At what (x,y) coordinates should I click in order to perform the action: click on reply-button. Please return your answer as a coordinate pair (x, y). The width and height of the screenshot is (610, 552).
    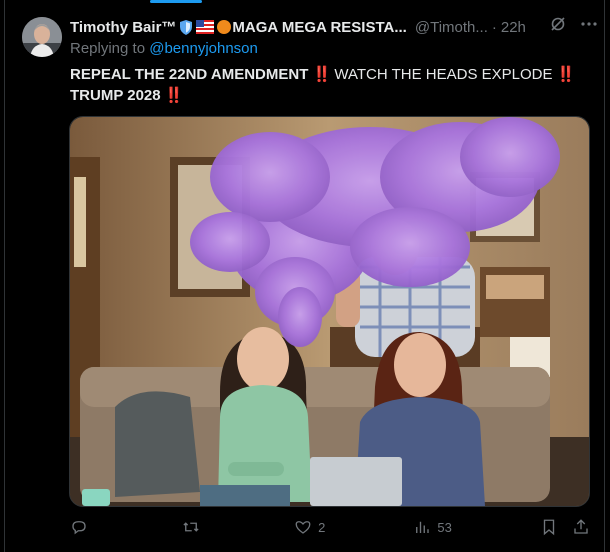
    Looking at the image, I should click on (82, 527).